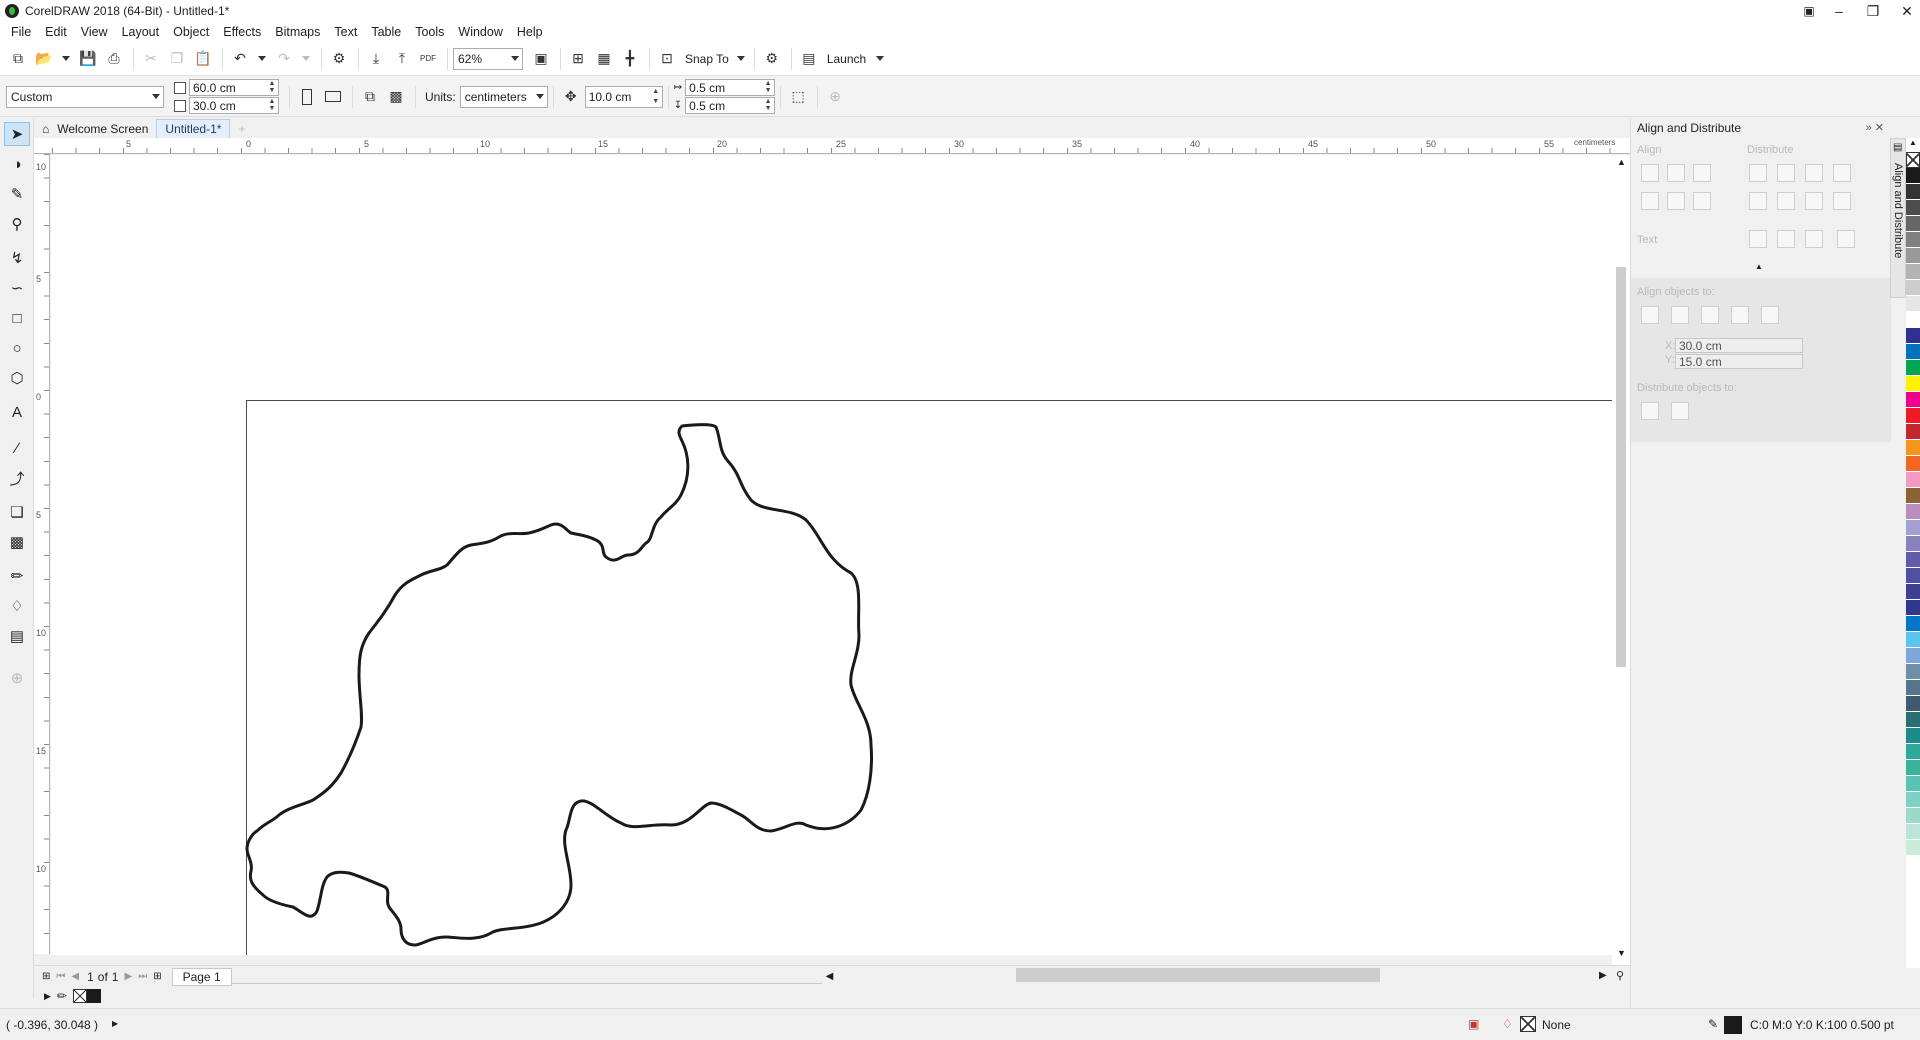 The image size is (1920, 1040). I want to click on redo-icon: ↷, so click(284, 59).